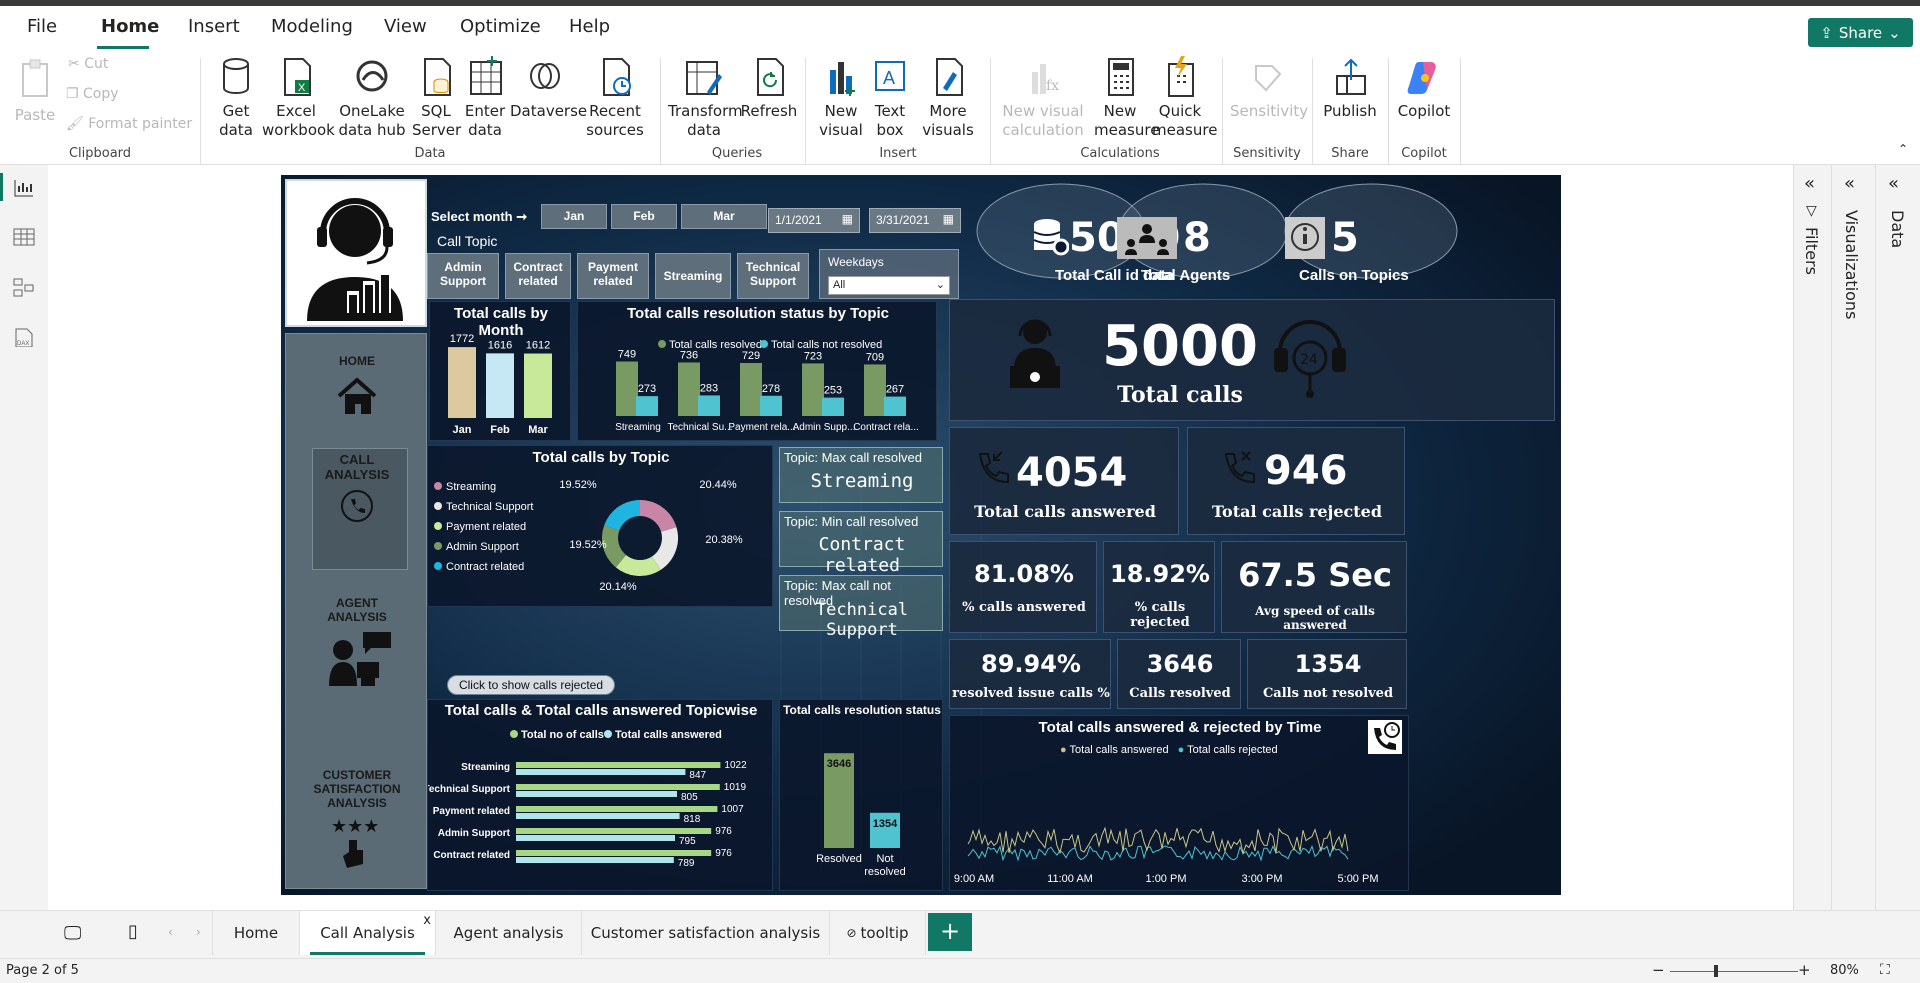 The width and height of the screenshot is (1920, 983). I want to click on month-bar-value: 1612, so click(538, 346).